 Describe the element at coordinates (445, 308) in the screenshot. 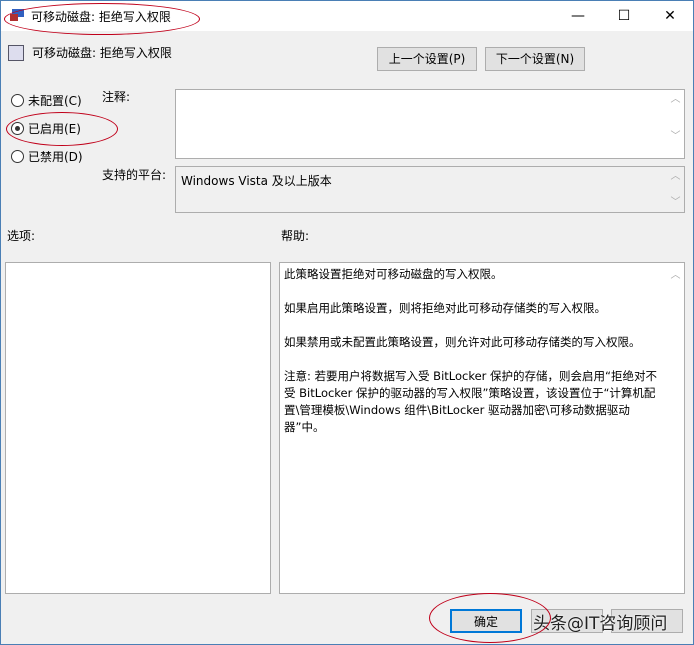

I see `help-paragraph: 如果启用此策略设置，则将拒绝对此可移动存储类的写入权限。` at that location.